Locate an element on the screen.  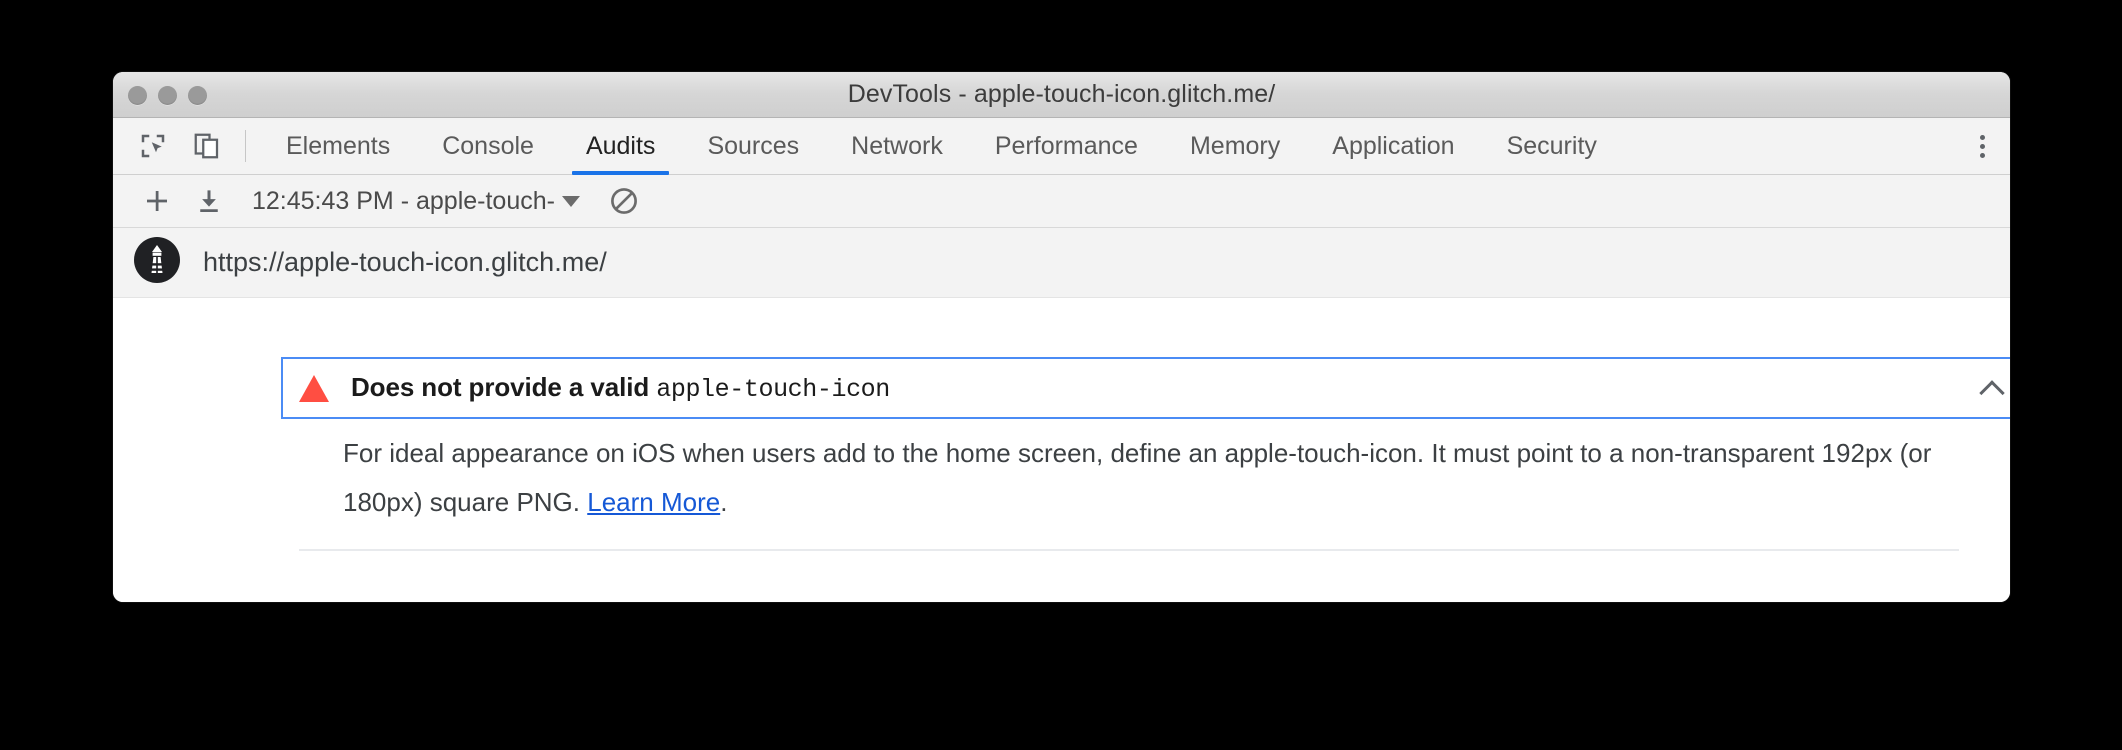
report-selector: 12:45:43 PM - apple-touch-ico is located at coordinates (408, 201).